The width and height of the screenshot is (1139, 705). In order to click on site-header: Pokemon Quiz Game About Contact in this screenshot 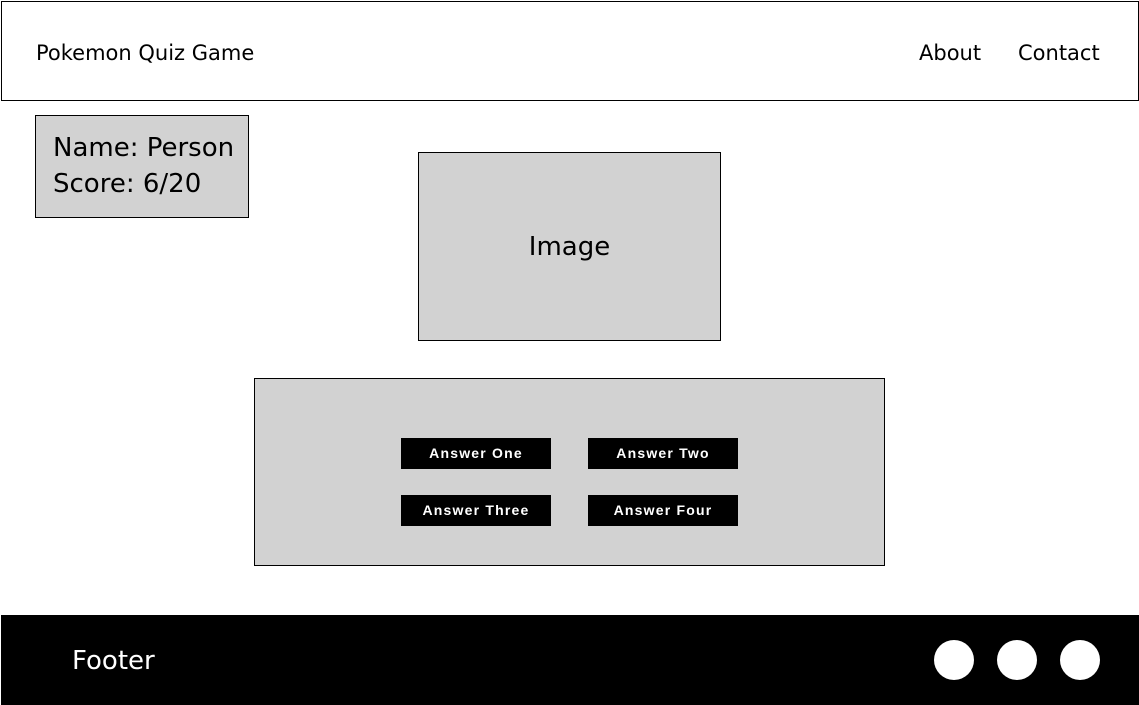, I will do `click(570, 51)`.